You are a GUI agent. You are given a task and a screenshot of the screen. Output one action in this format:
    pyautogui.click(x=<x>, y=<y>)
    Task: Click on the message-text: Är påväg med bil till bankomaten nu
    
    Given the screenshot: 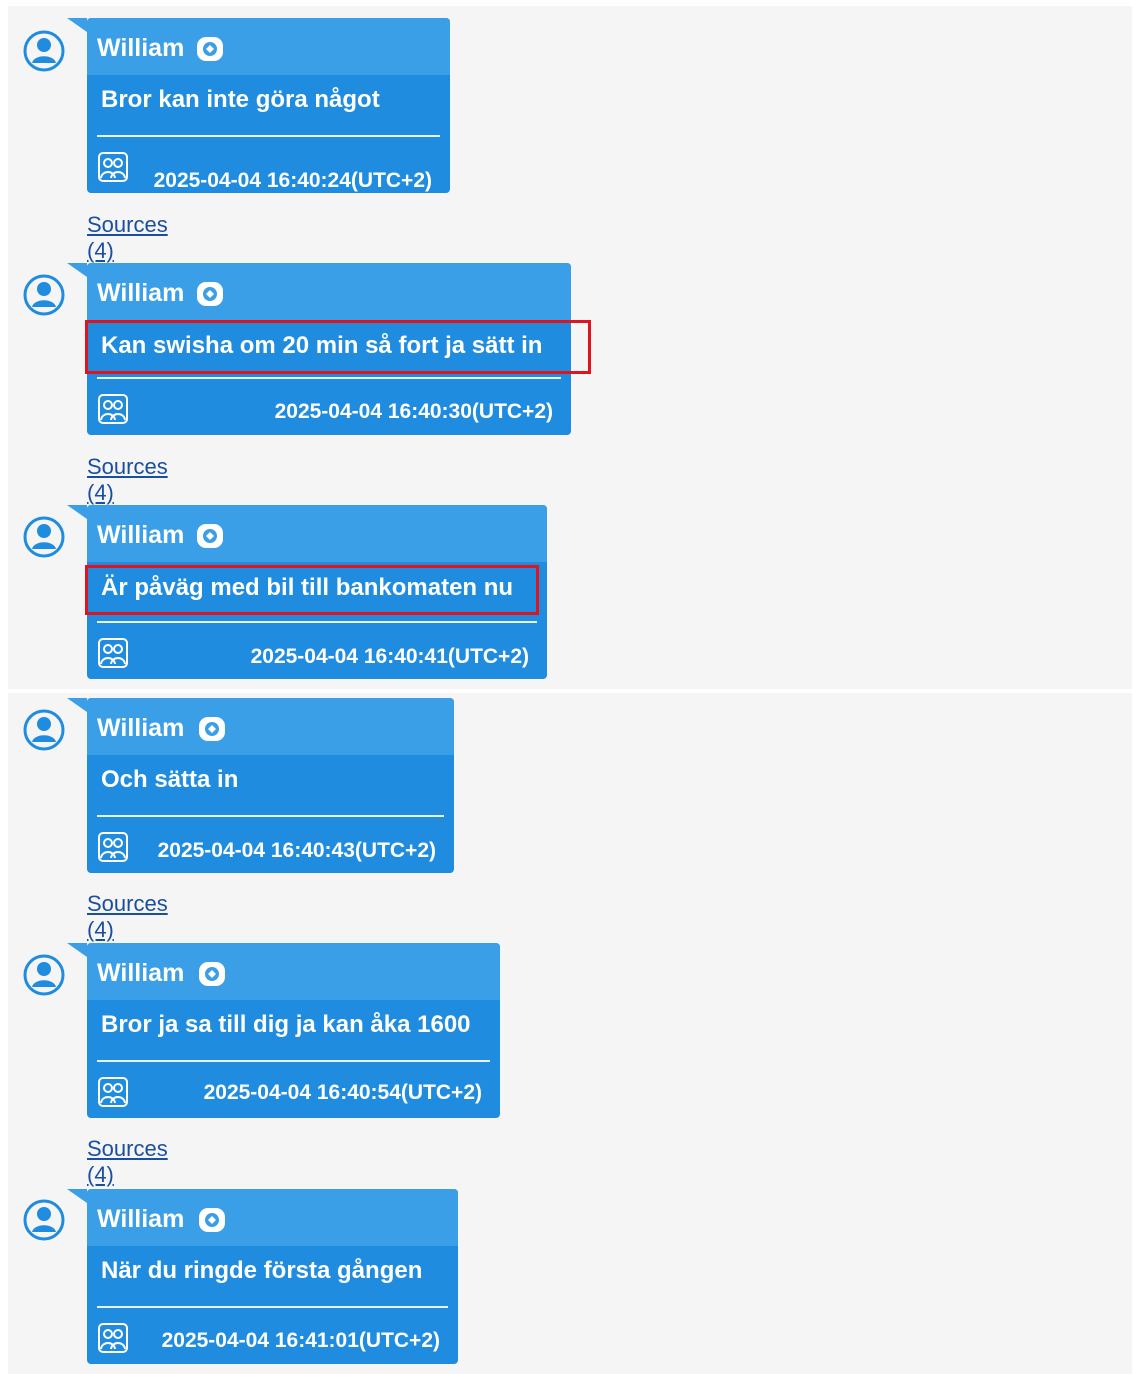 What is the action you would take?
    pyautogui.click(x=307, y=587)
    